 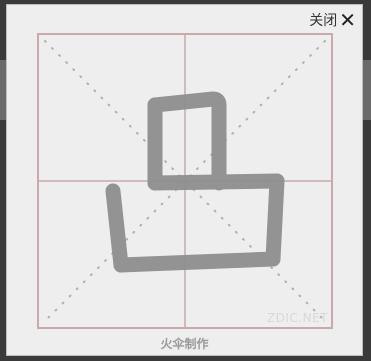 I want to click on credit-text: 火伞制作, so click(x=184, y=344).